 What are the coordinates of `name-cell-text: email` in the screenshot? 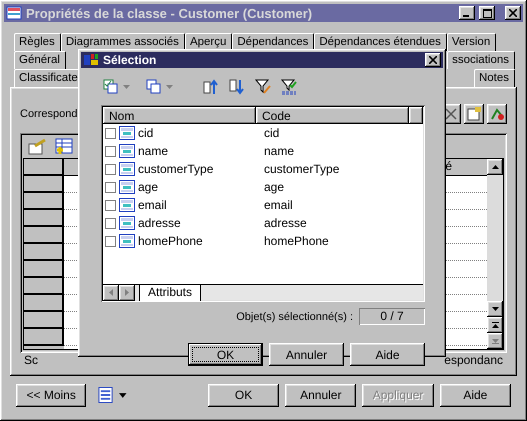 It's located at (153, 205).